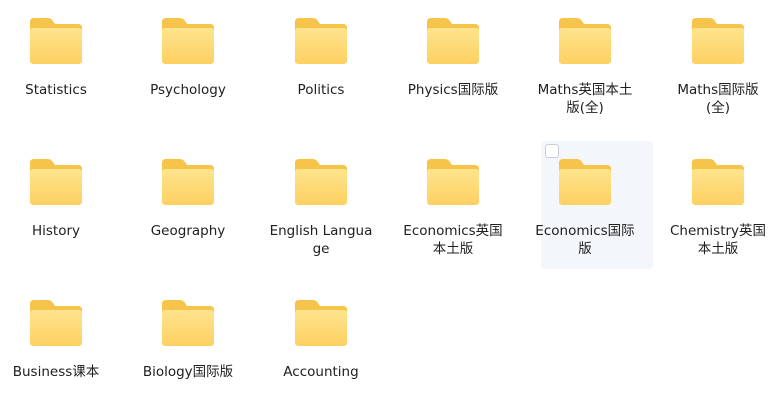 The image size is (783, 416). I want to click on folder-item: Geography, so click(188, 205).